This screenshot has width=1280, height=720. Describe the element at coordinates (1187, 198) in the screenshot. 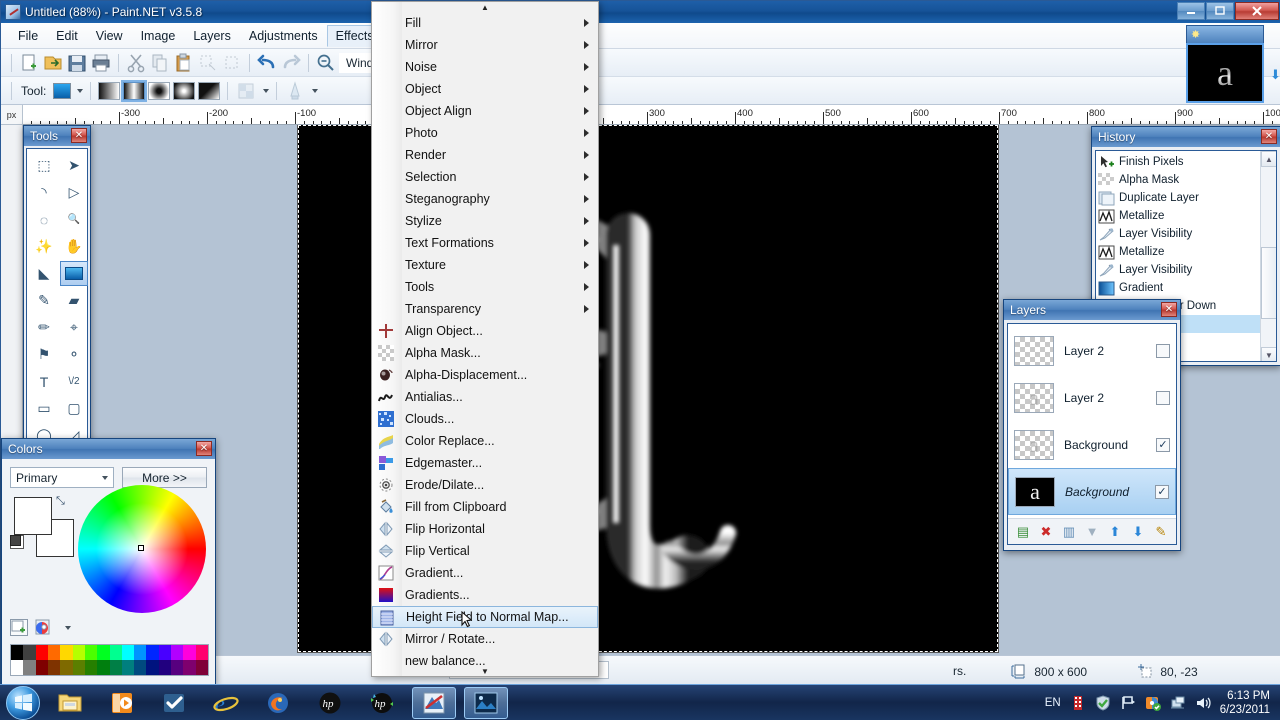

I see `history-item: Duplicate Layer` at that location.